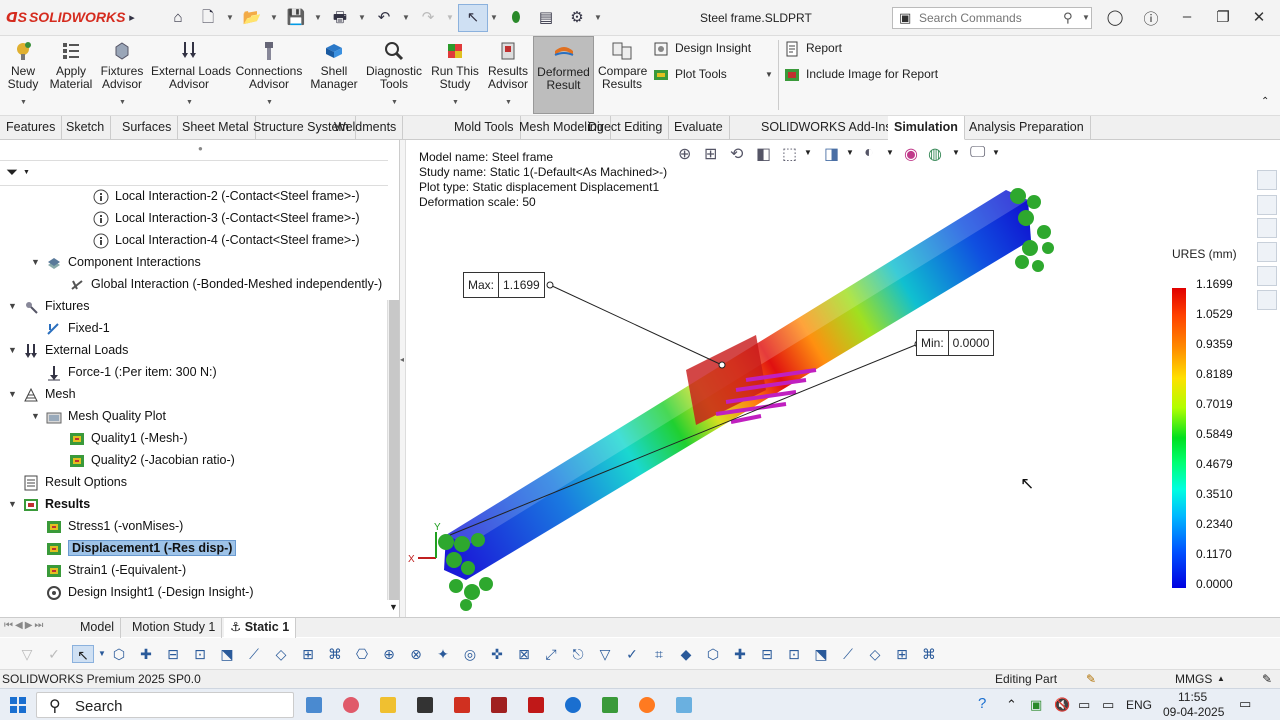 The height and width of the screenshot is (720, 1280). Describe the element at coordinates (955, 343) in the screenshot. I see `min-probe-label: Min: 0.0000` at that location.